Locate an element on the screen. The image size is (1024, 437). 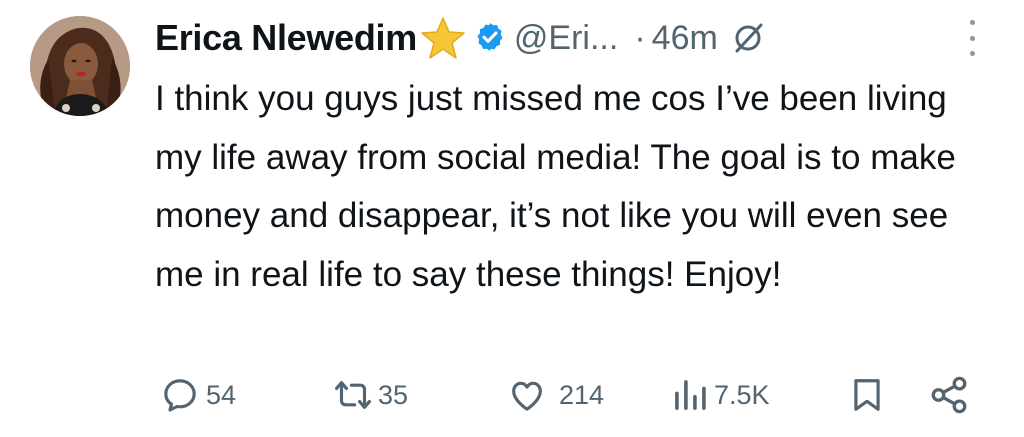
views-icon is located at coordinates (690, 395).